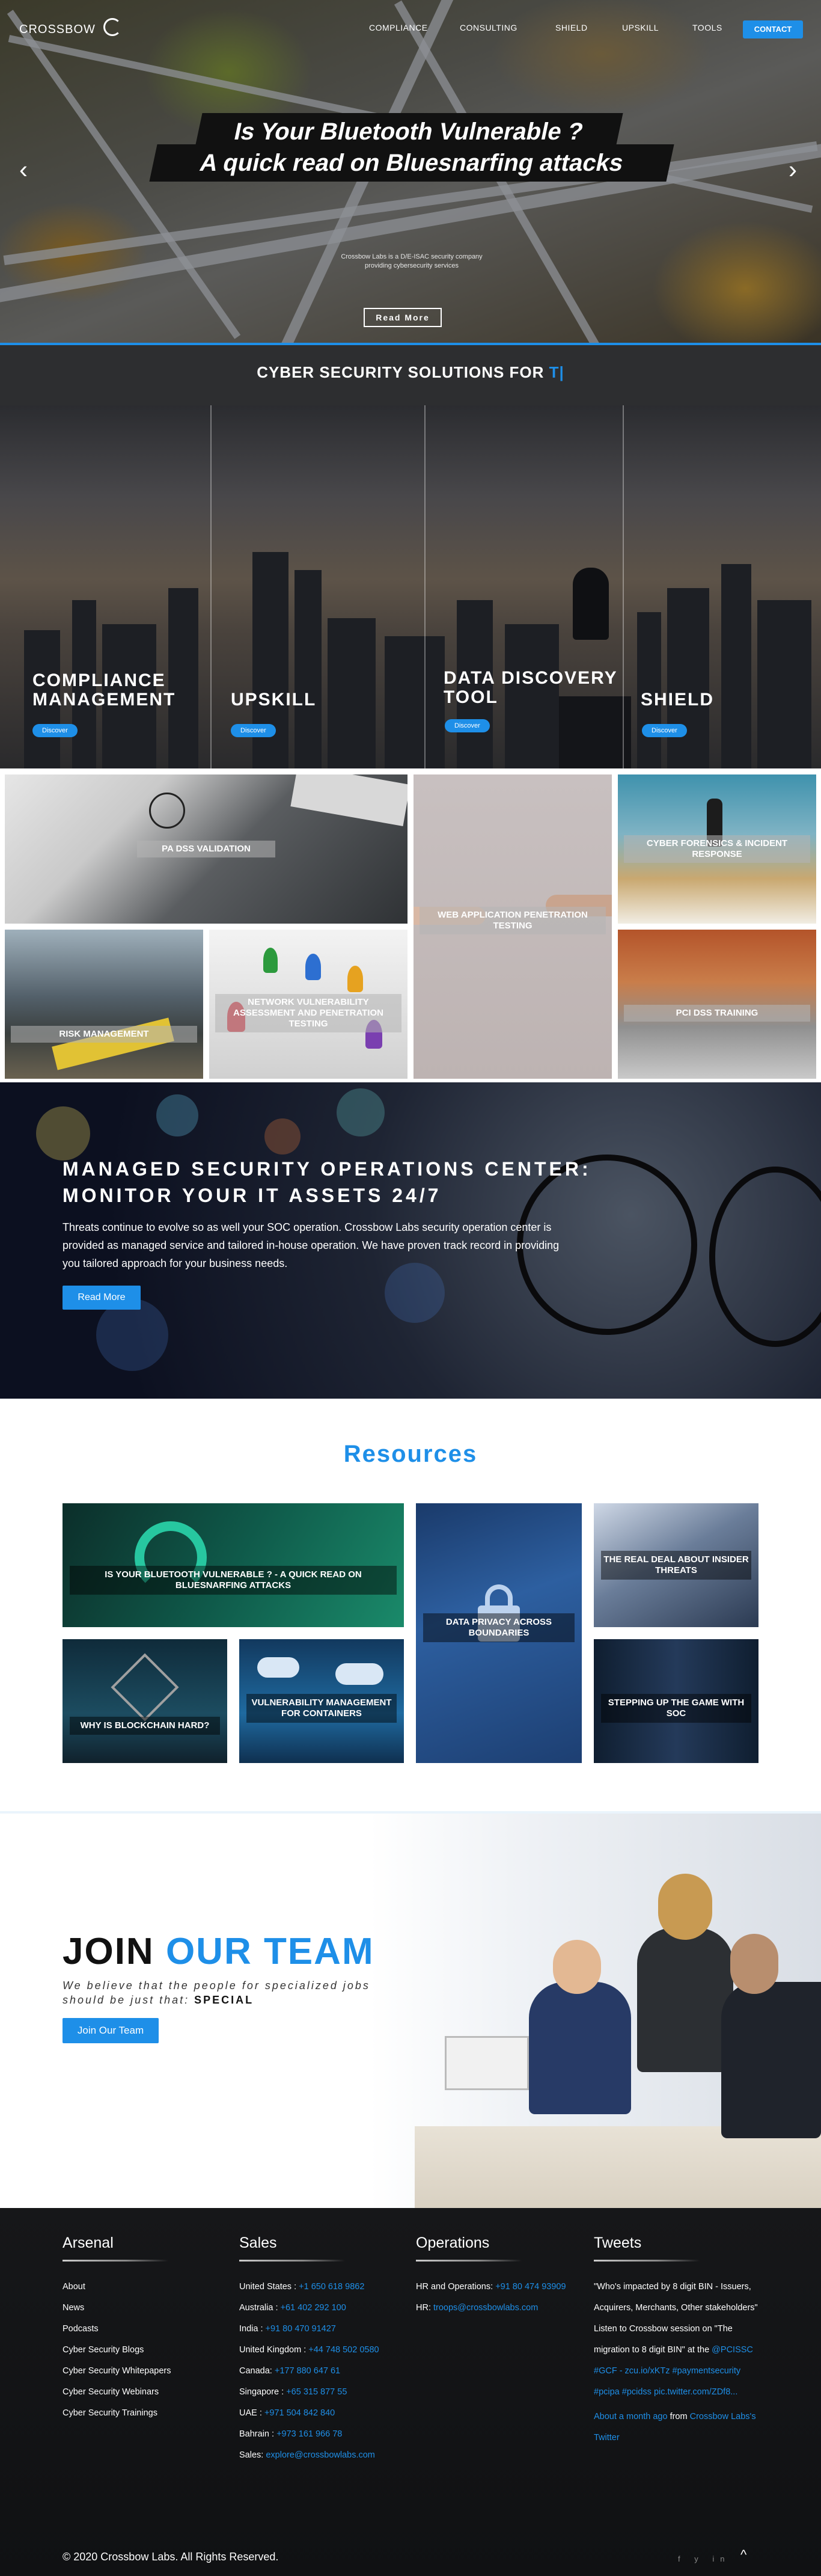 This screenshot has width=821, height=2576. I want to click on resource-blockchain: WHY IS BLOCKCHAIN HARD?, so click(145, 1701).